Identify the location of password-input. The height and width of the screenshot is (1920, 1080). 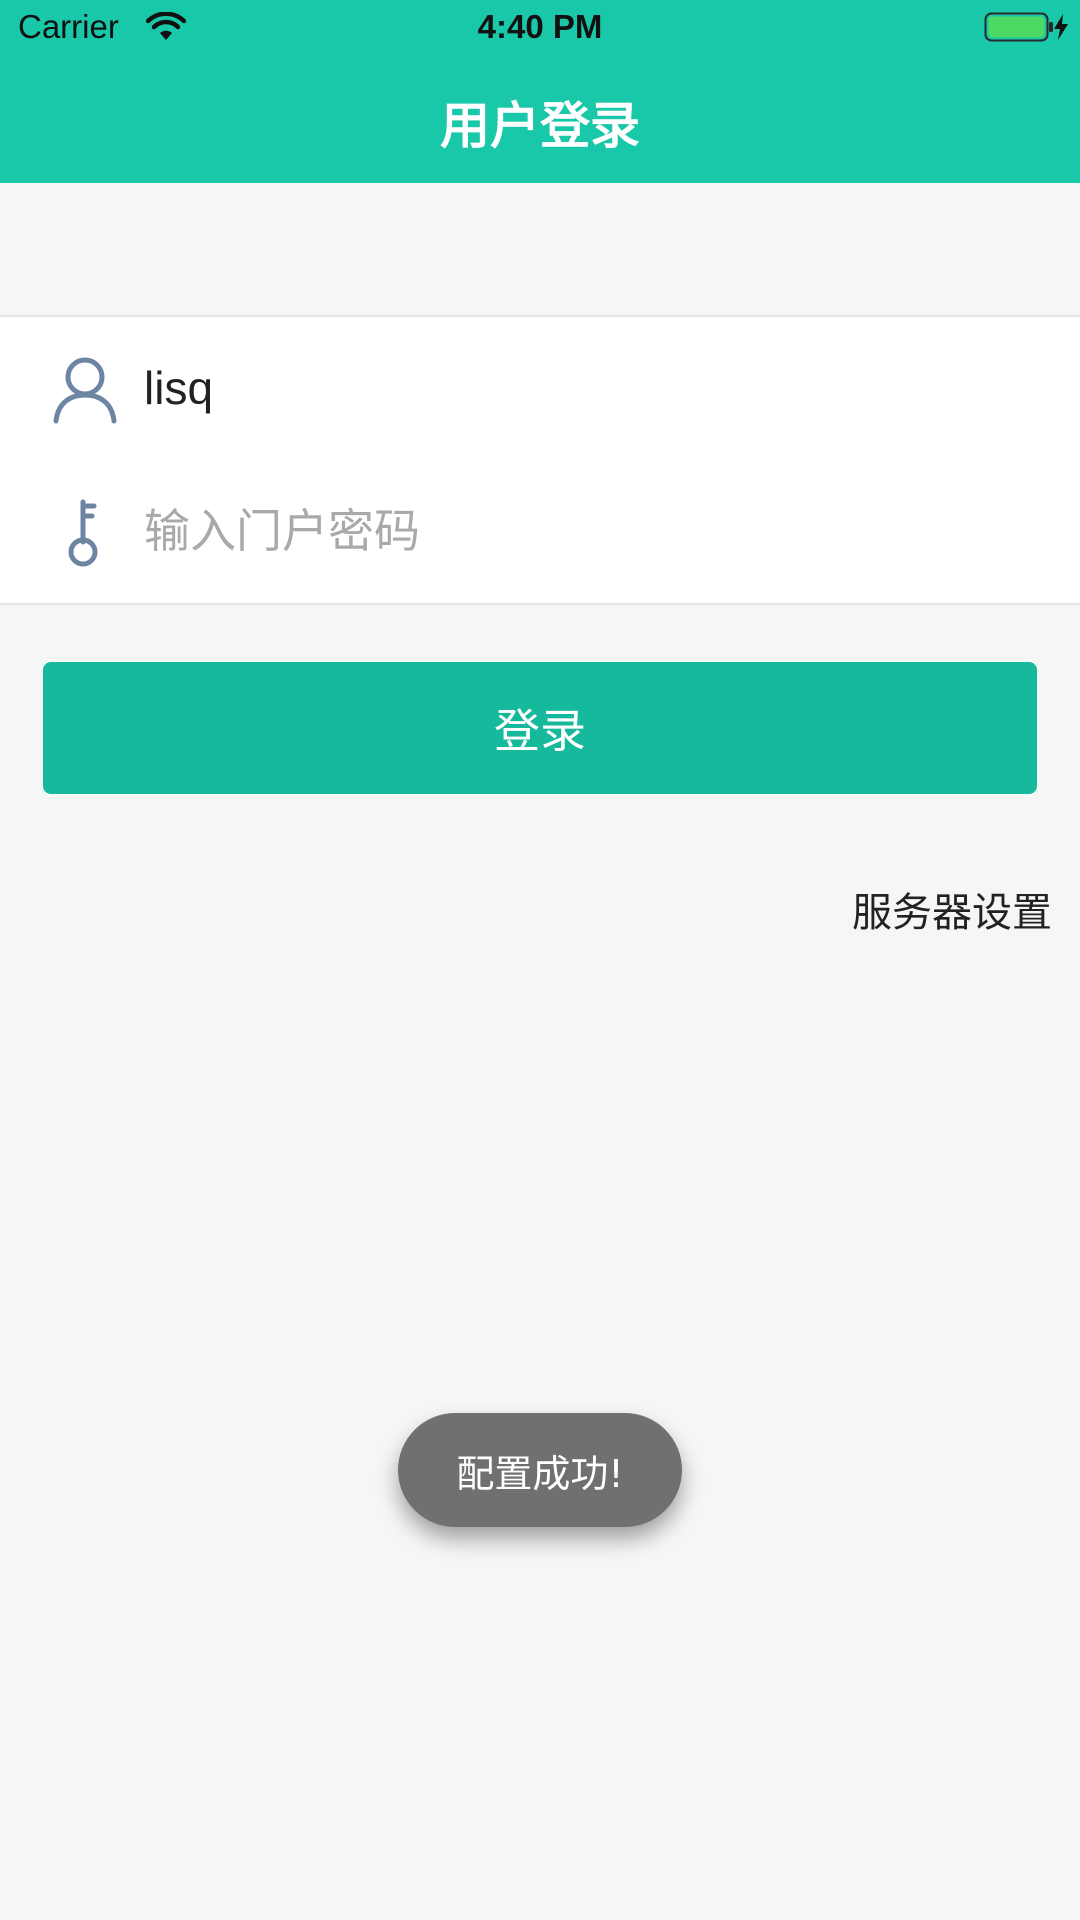
(584, 531).